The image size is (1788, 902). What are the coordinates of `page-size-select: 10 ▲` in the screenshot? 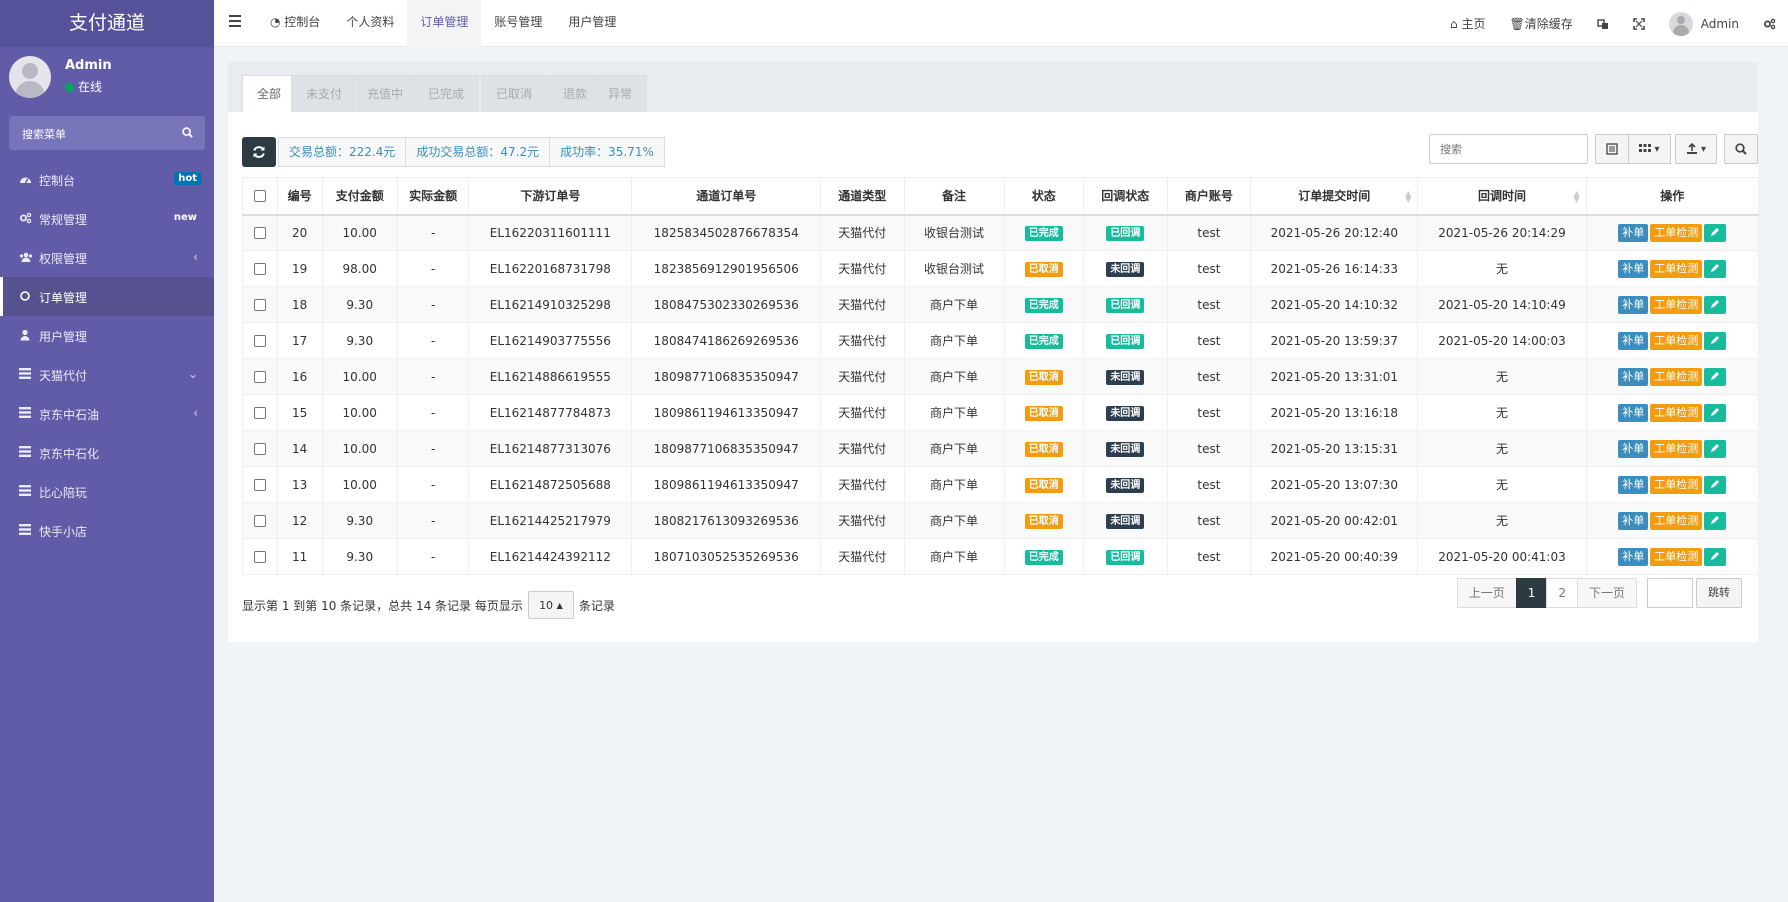 It's located at (550, 605).